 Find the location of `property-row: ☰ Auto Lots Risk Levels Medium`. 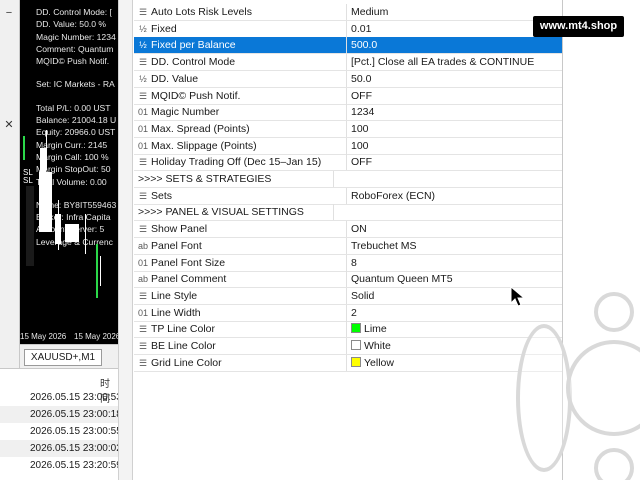

property-row: ☰ Auto Lots Risk Levels Medium is located at coordinates (348, 12).